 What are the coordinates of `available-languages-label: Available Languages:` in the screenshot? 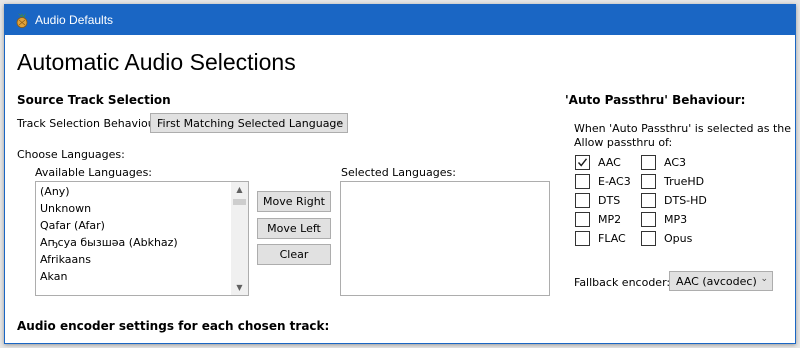 It's located at (94, 172).